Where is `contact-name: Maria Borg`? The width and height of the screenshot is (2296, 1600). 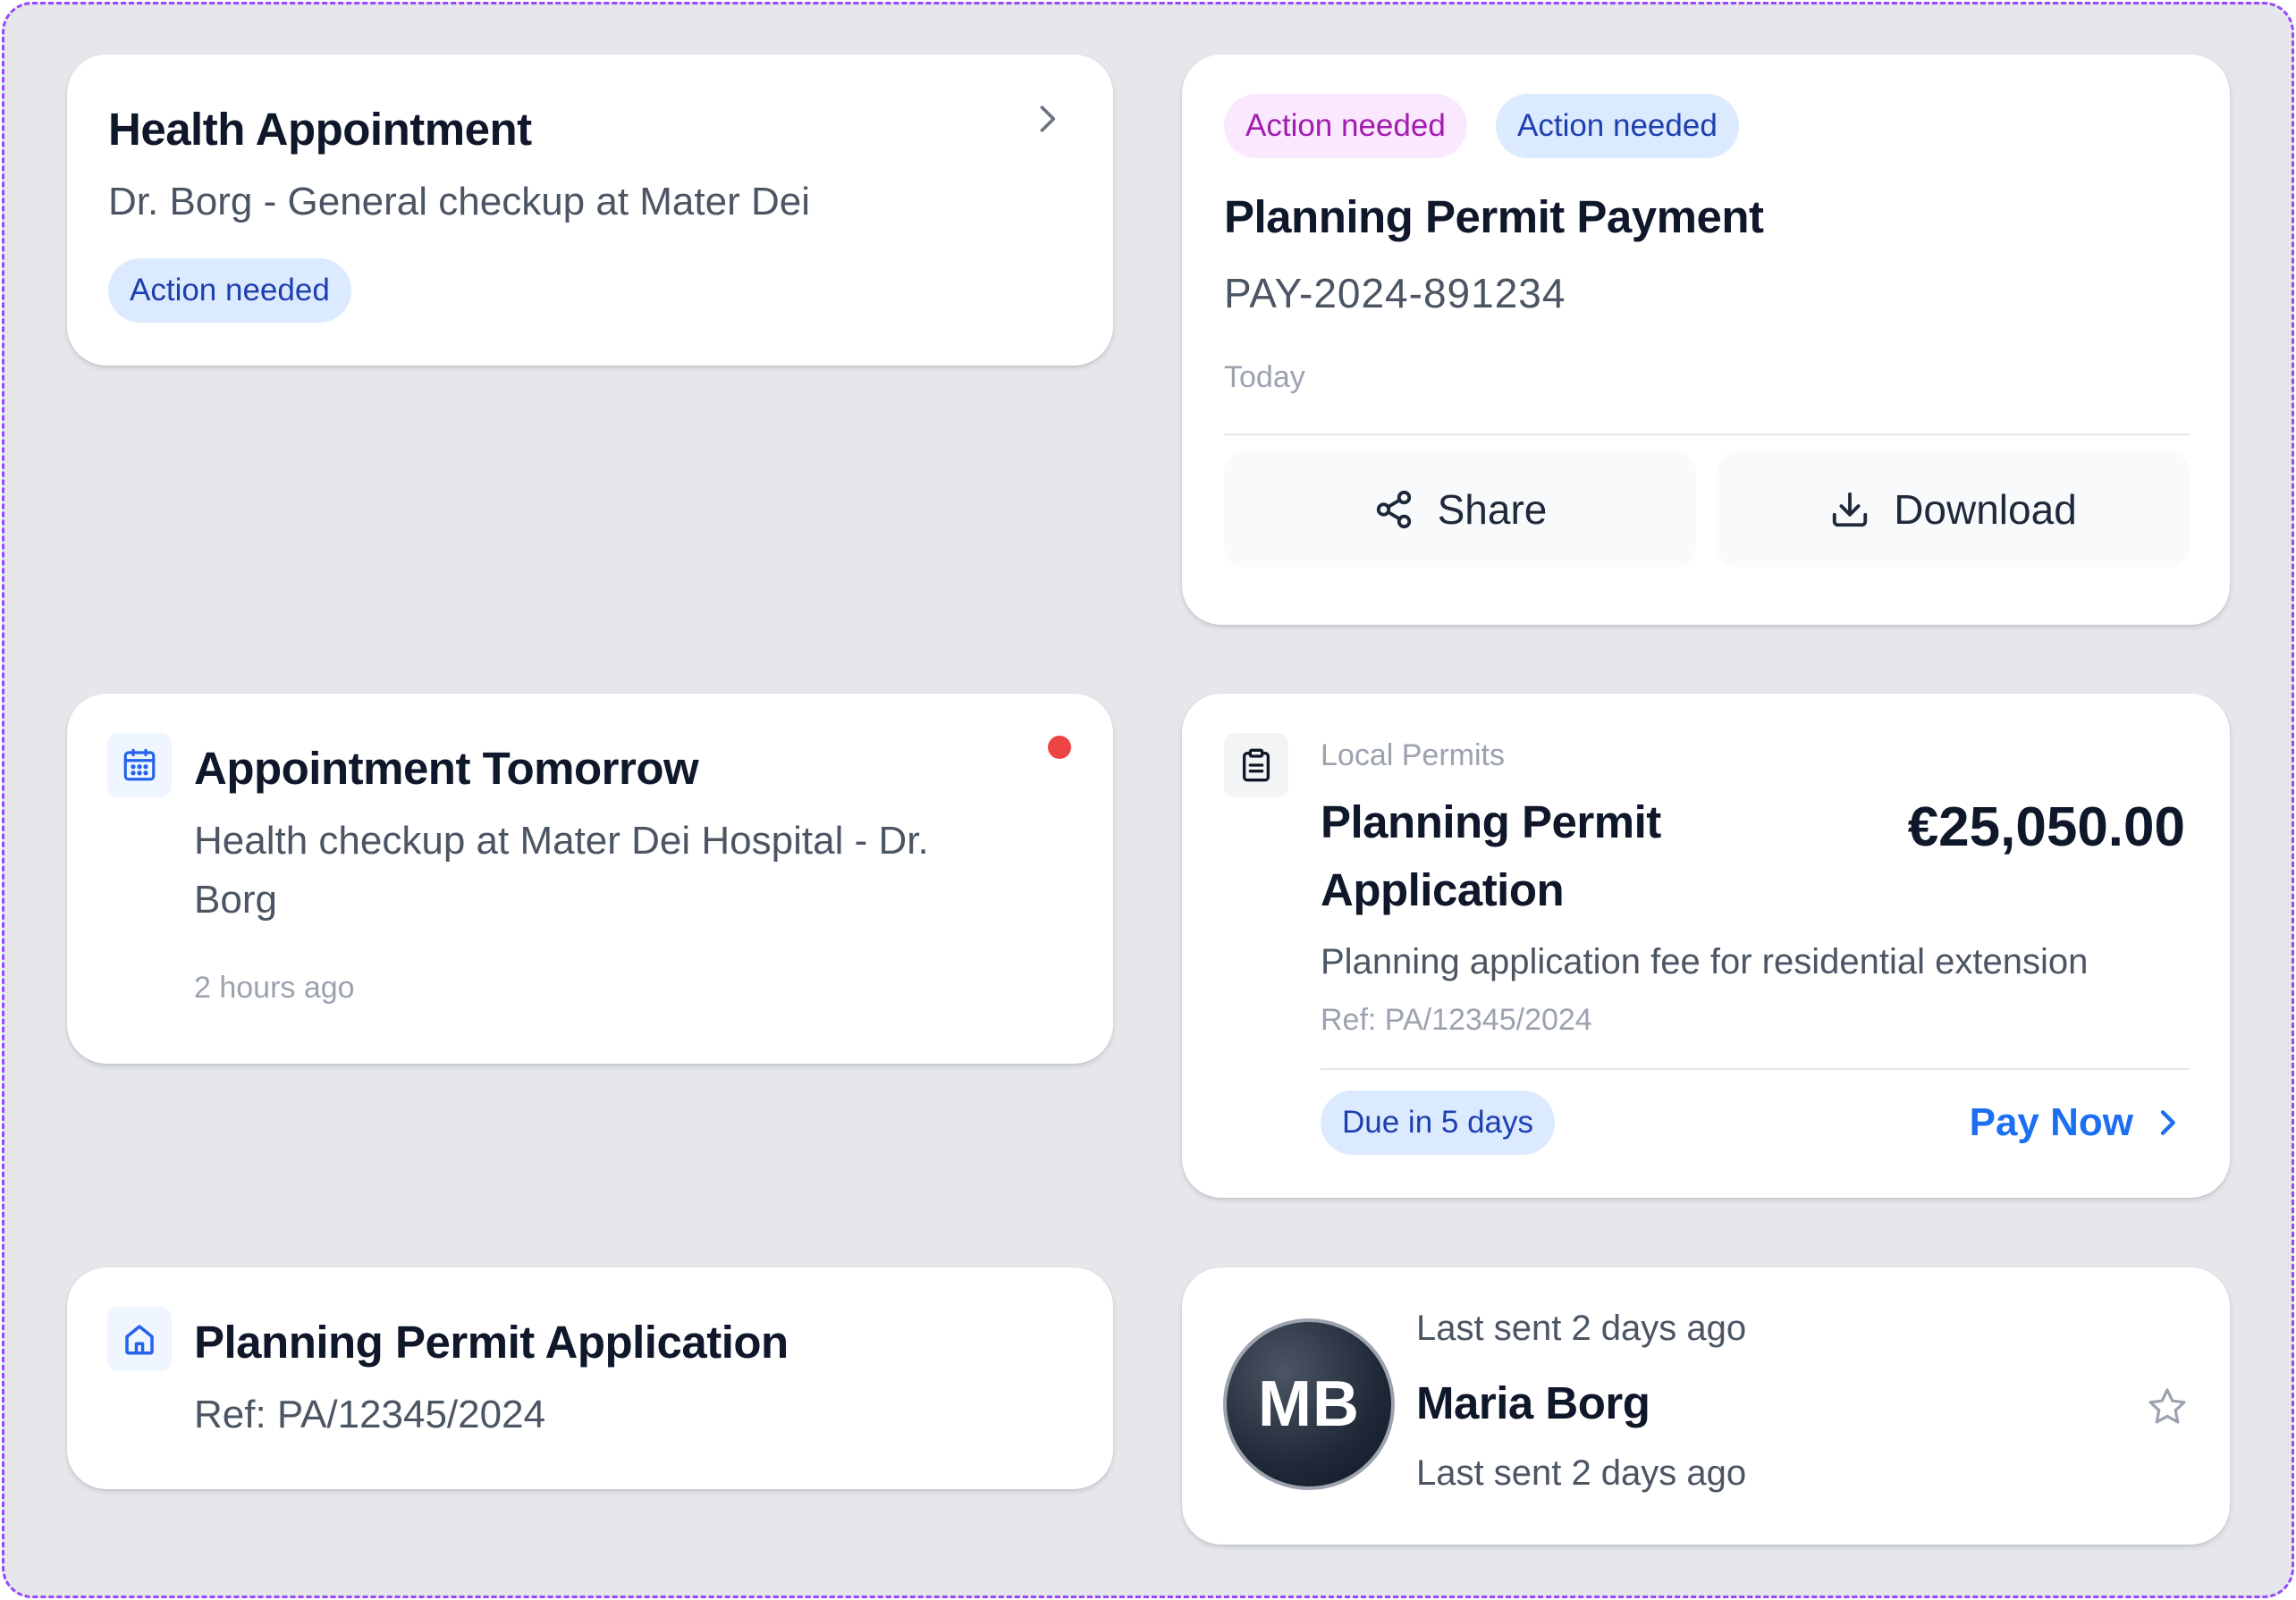
contact-name: Maria Borg is located at coordinates (1533, 1402).